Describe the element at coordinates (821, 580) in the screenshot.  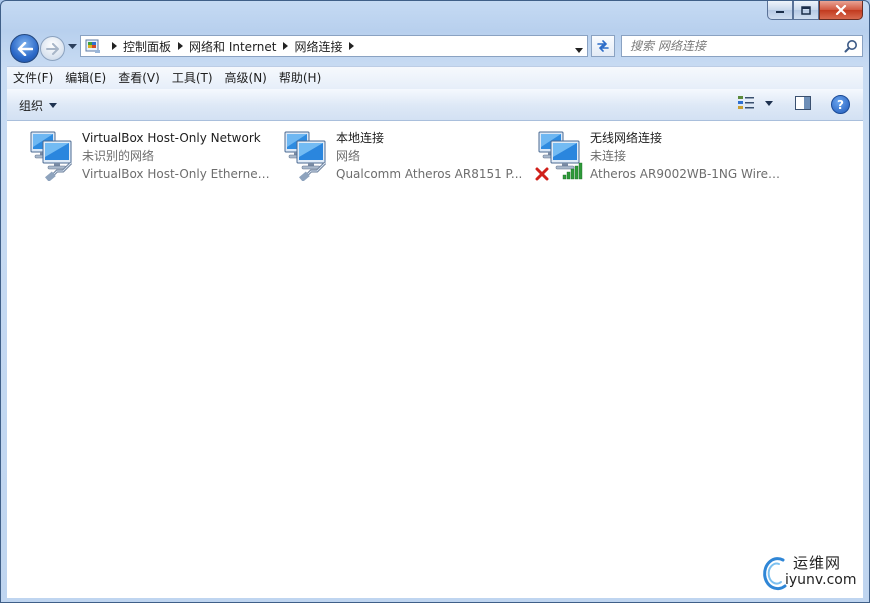
I see `watermark-en-text: iyunv.com` at that location.